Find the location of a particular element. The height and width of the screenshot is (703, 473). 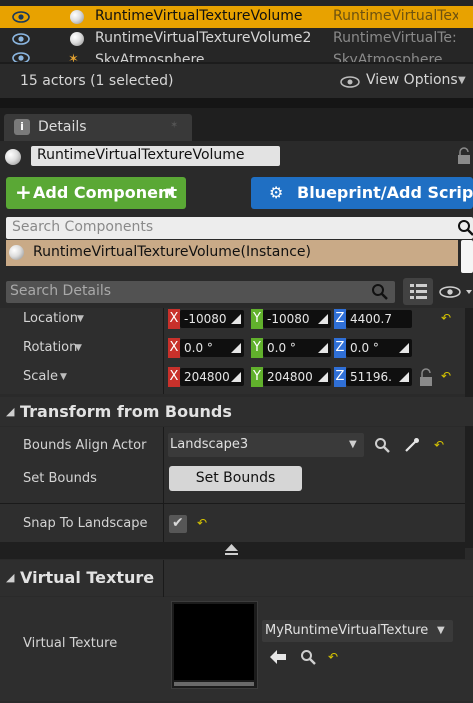

snap-to-landscape-checkbox: ✔ is located at coordinates (178, 524).